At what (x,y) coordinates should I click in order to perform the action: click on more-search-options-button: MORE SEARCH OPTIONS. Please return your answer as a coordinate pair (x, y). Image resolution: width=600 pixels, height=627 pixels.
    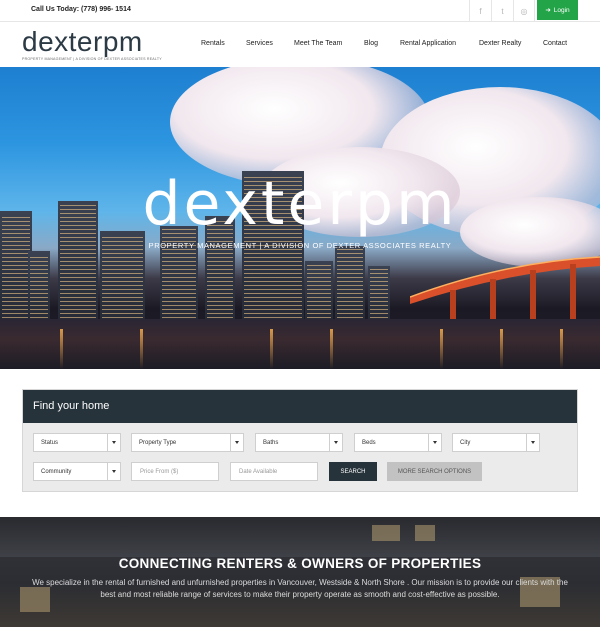
    Looking at the image, I should click on (434, 471).